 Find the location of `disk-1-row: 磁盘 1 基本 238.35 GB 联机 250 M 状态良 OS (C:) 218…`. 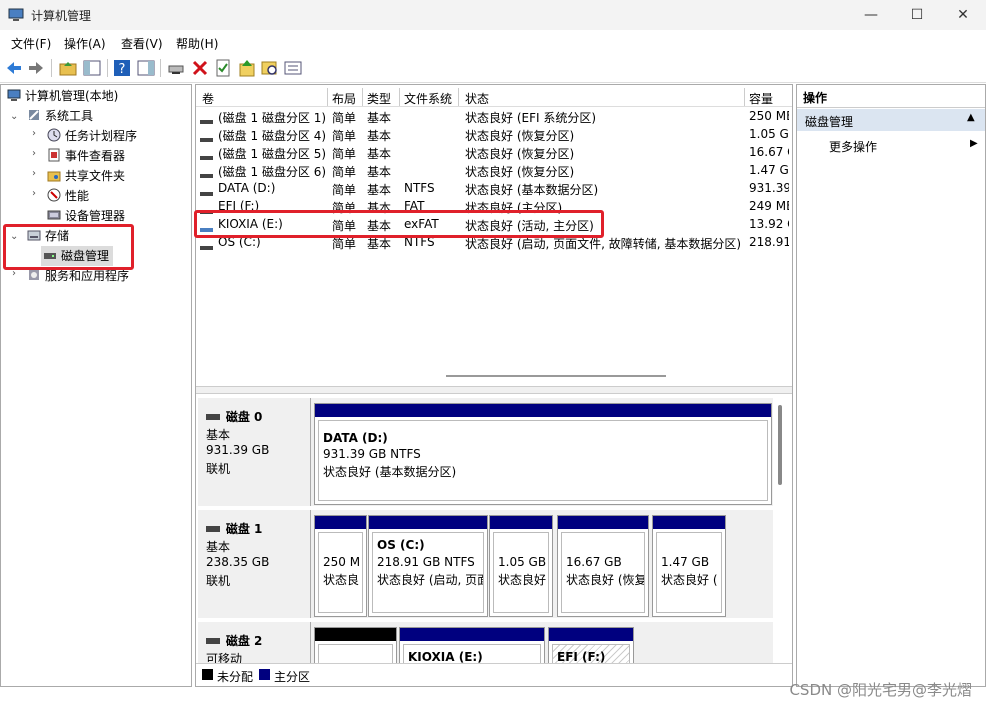

disk-1-row: 磁盘 1 基本 238.35 GB 联机 250 M 状态良 OS (C:) 218… is located at coordinates (485, 564).